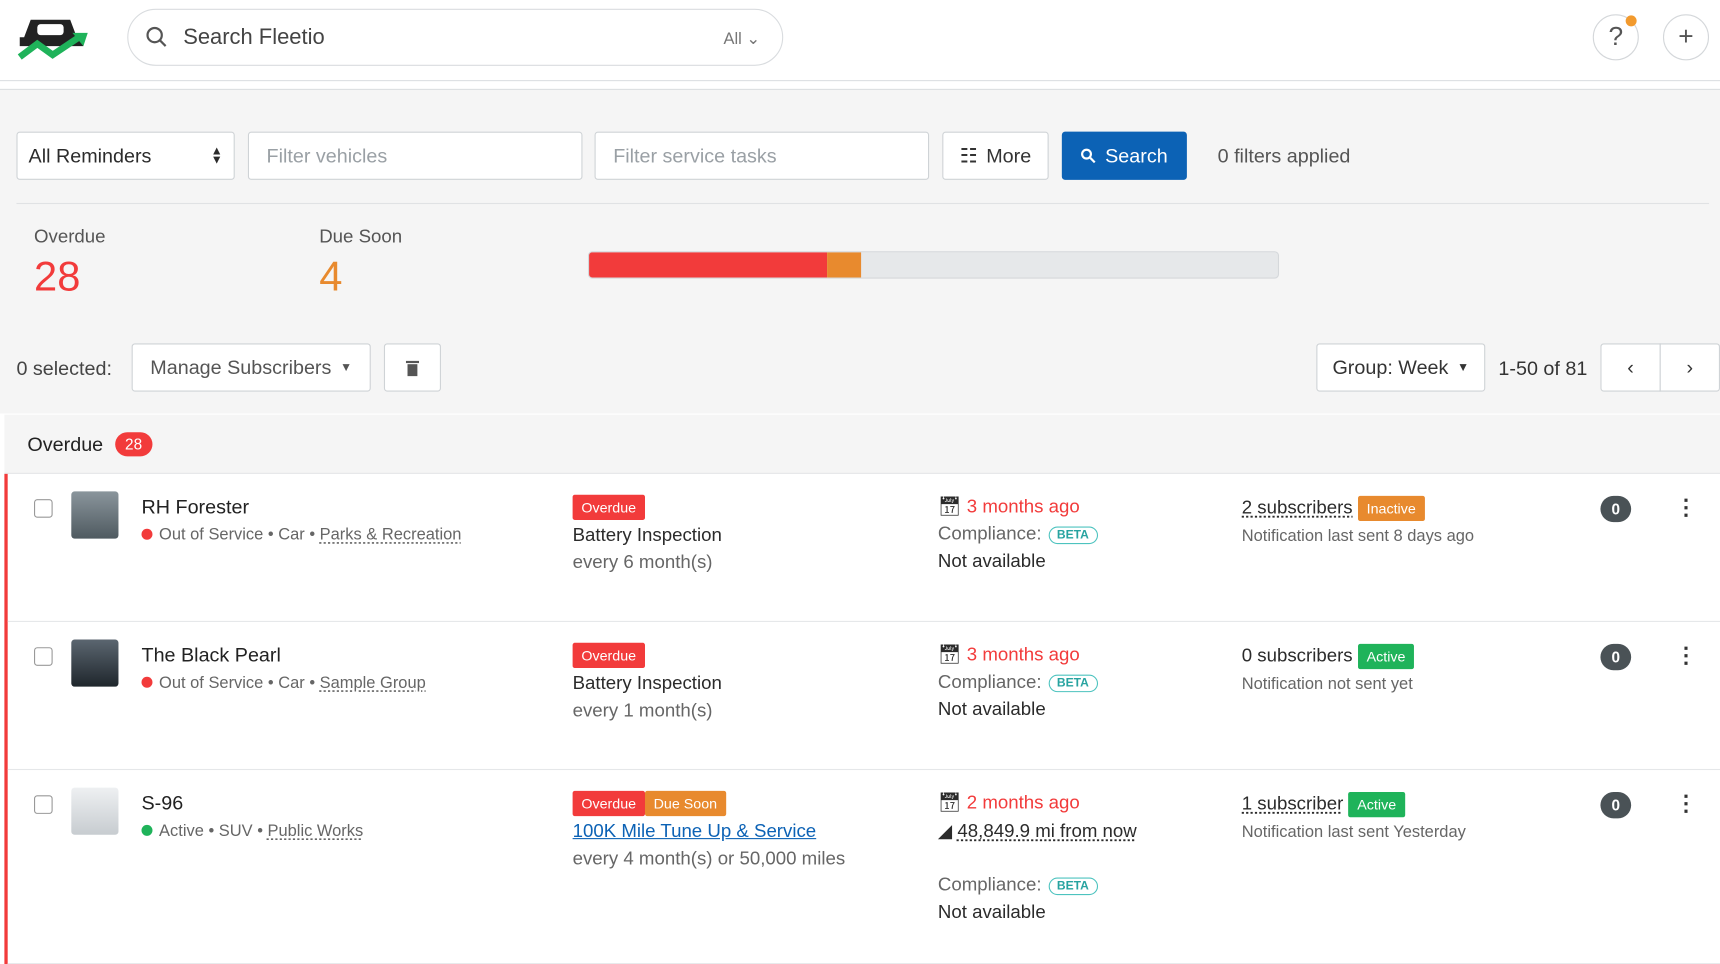  What do you see at coordinates (330, 277) in the screenshot?
I see `due-soon-count: 4` at bounding box center [330, 277].